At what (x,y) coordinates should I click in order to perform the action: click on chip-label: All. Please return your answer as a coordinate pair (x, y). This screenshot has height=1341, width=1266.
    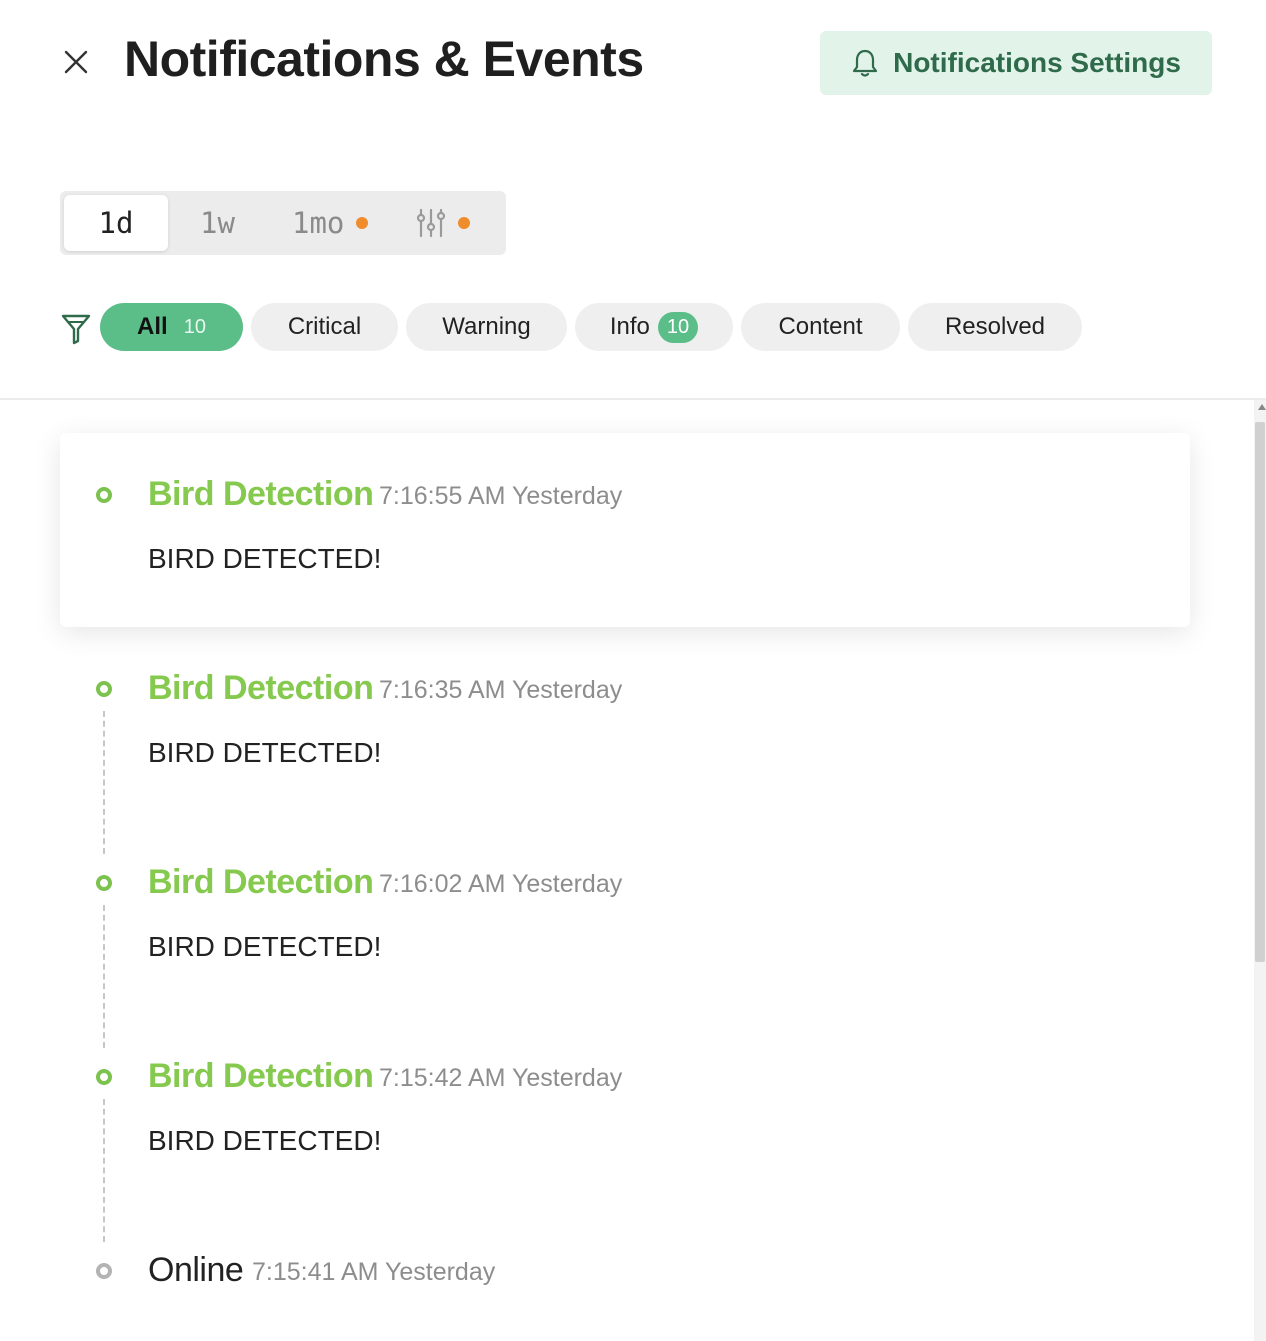
    Looking at the image, I should click on (152, 326).